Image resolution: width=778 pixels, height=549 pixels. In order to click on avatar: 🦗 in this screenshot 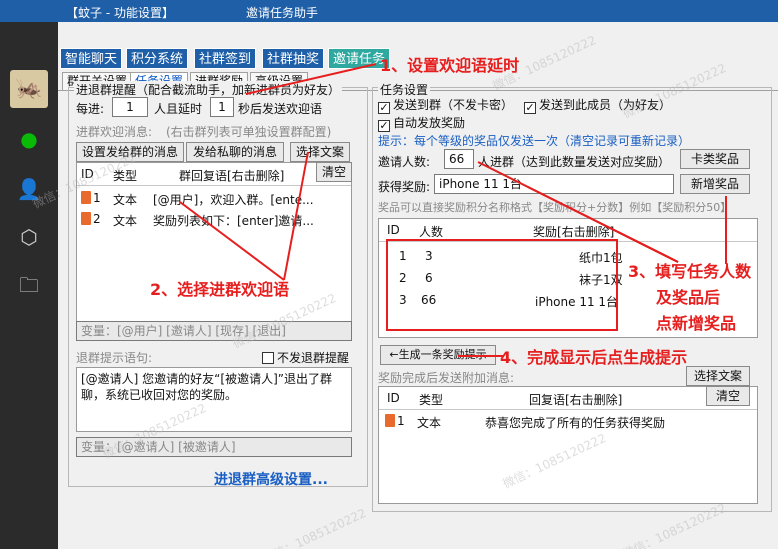, I will do `click(29, 89)`.